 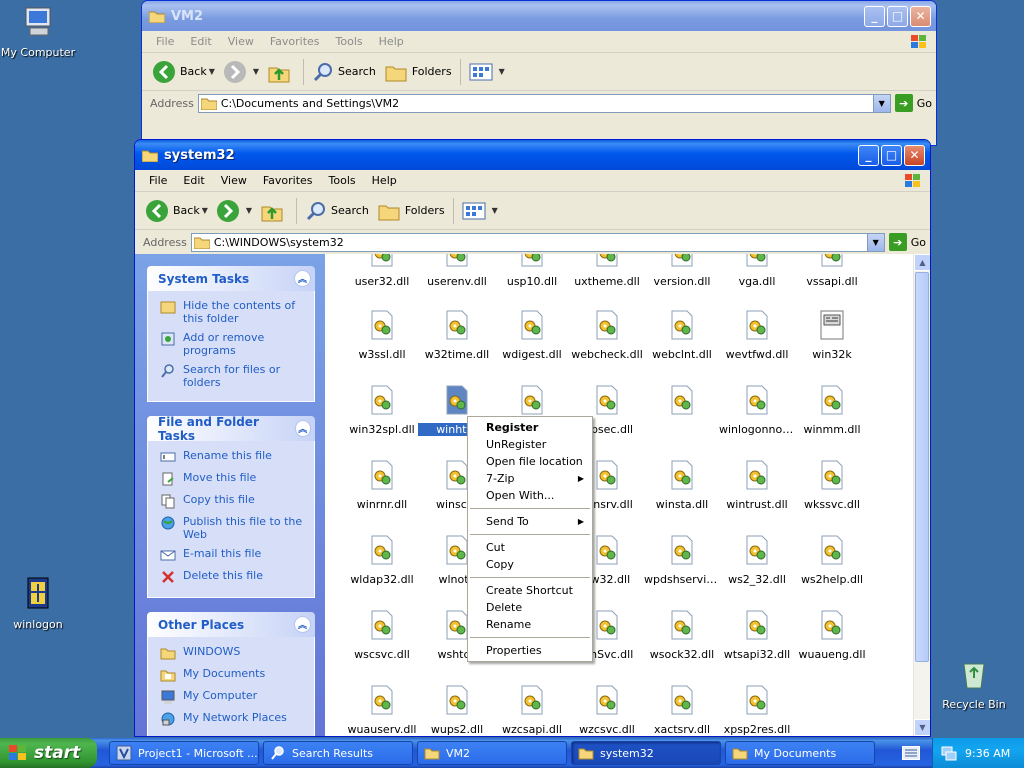 I want to click on task-rename-file: Rename this file, so click(x=233, y=457).